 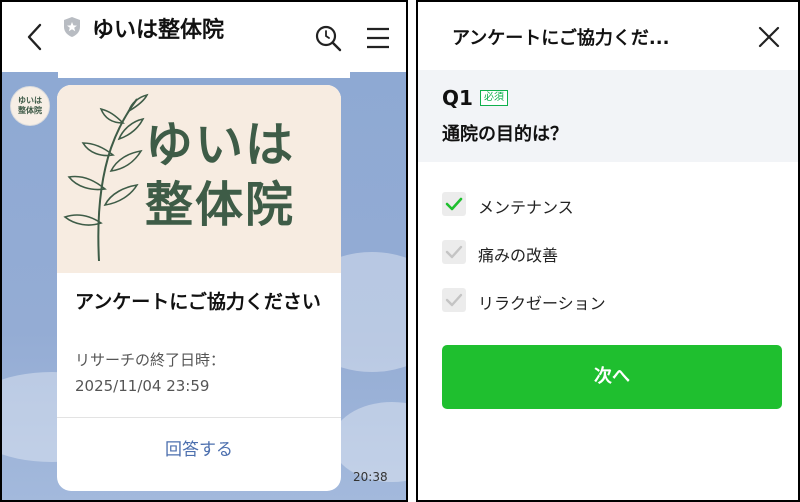 I want to click on option-label: 痛みの改善, so click(x=518, y=255).